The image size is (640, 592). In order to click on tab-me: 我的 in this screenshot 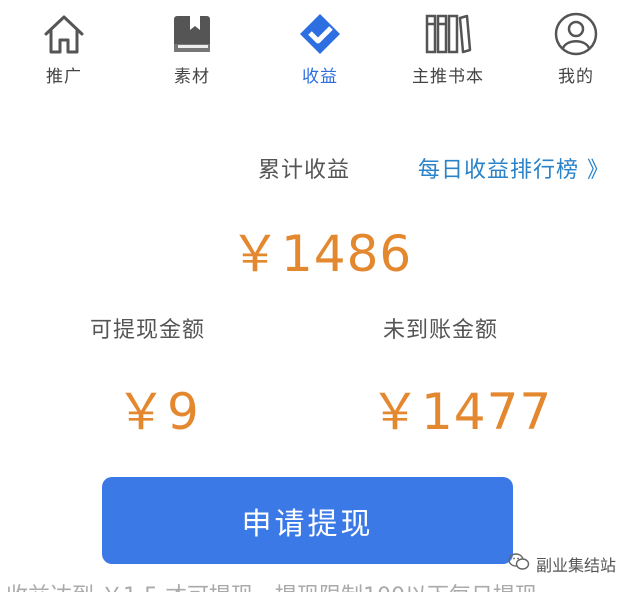, I will do `click(576, 46)`.